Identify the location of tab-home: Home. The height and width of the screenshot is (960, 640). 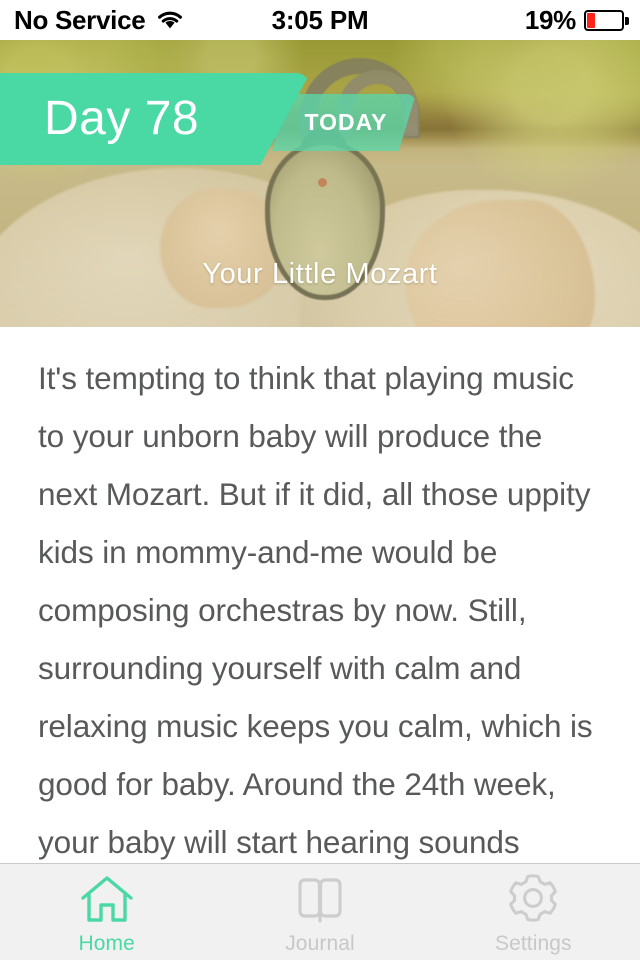
(106, 912).